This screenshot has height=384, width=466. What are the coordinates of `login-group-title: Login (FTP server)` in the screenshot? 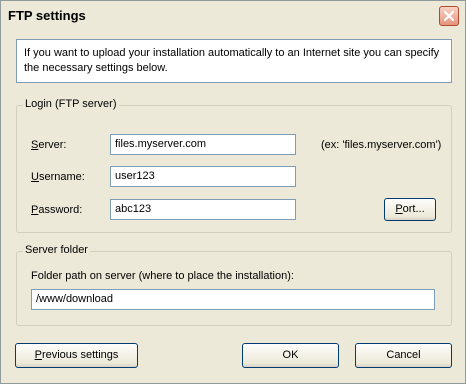 It's located at (71, 104).